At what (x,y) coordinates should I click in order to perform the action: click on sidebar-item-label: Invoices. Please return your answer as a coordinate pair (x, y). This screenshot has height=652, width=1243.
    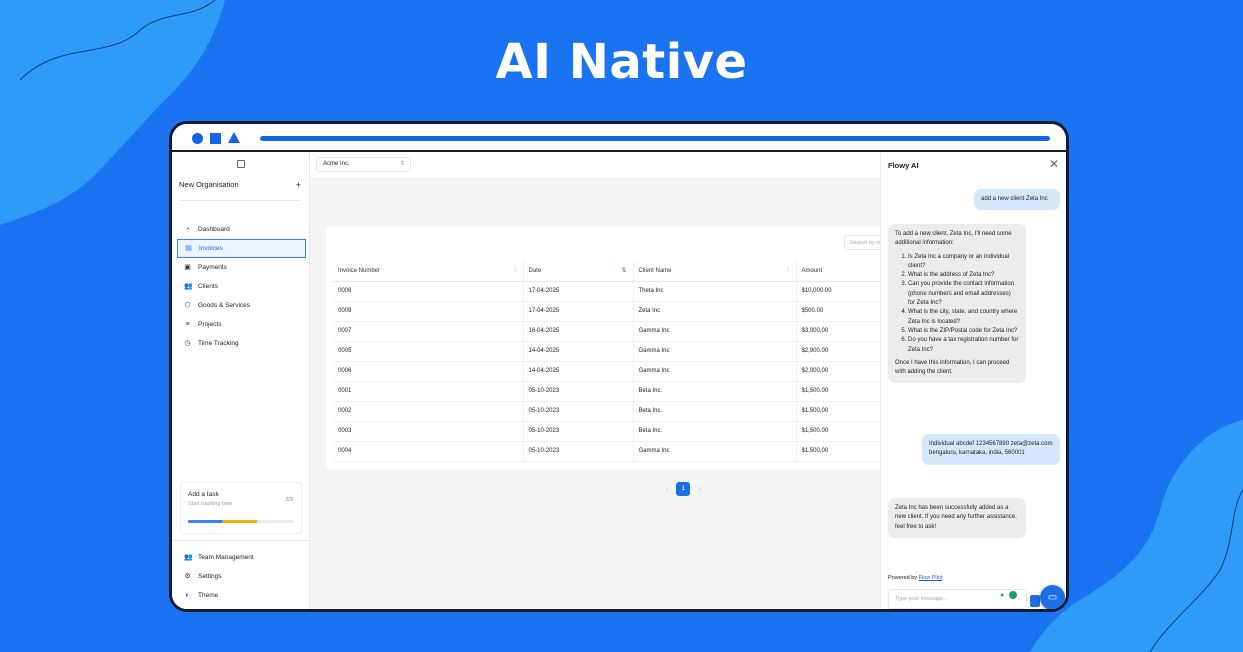
    Looking at the image, I should click on (211, 248).